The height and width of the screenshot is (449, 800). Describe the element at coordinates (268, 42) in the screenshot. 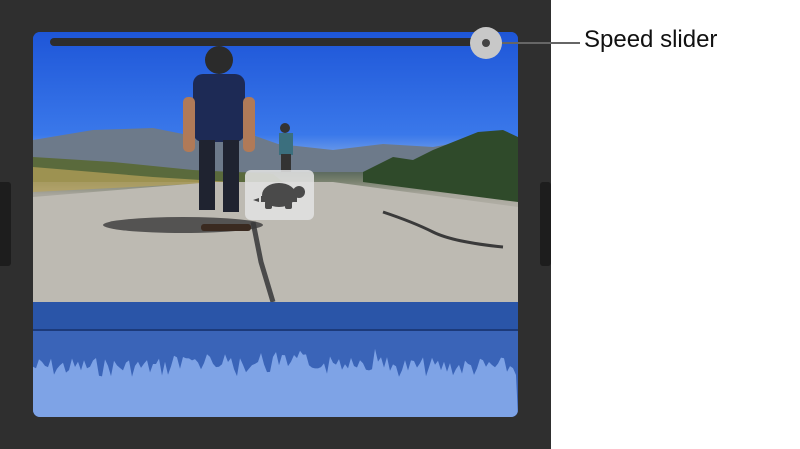

I see `speed-slider-track` at that location.